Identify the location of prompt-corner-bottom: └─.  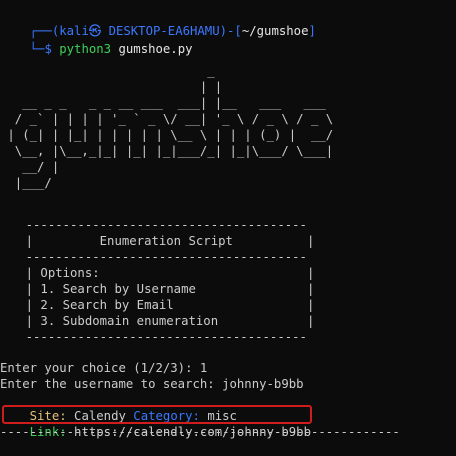
(37, 49).